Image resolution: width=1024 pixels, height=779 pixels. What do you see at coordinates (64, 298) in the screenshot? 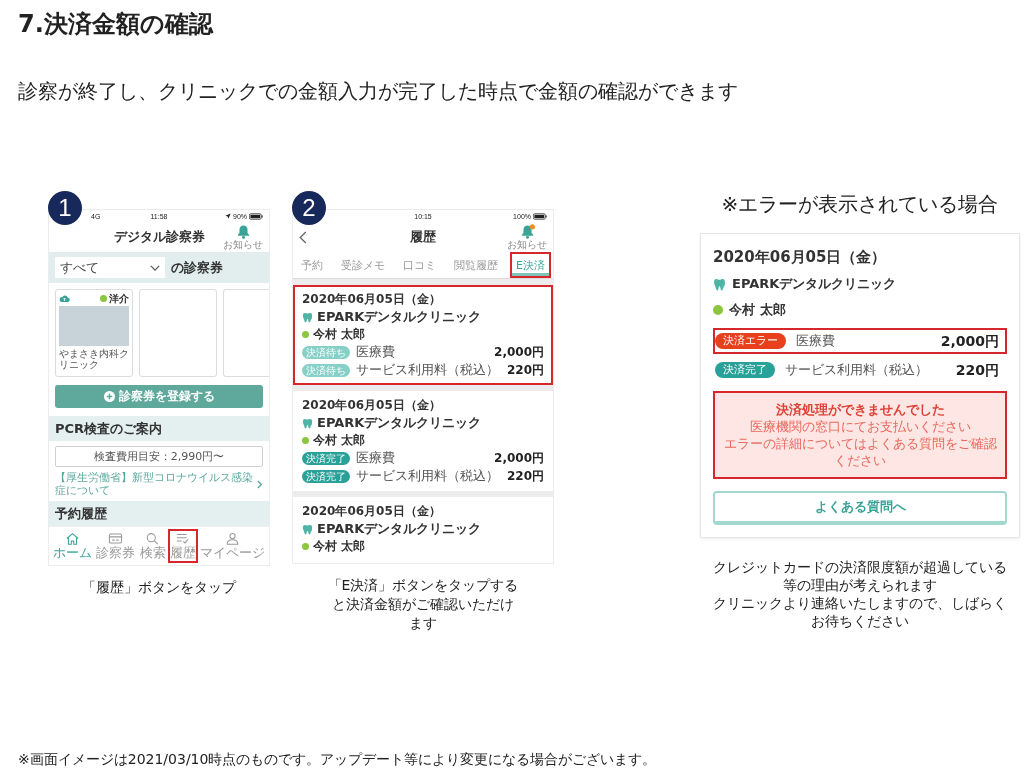
I see `cloud-icon` at bounding box center [64, 298].